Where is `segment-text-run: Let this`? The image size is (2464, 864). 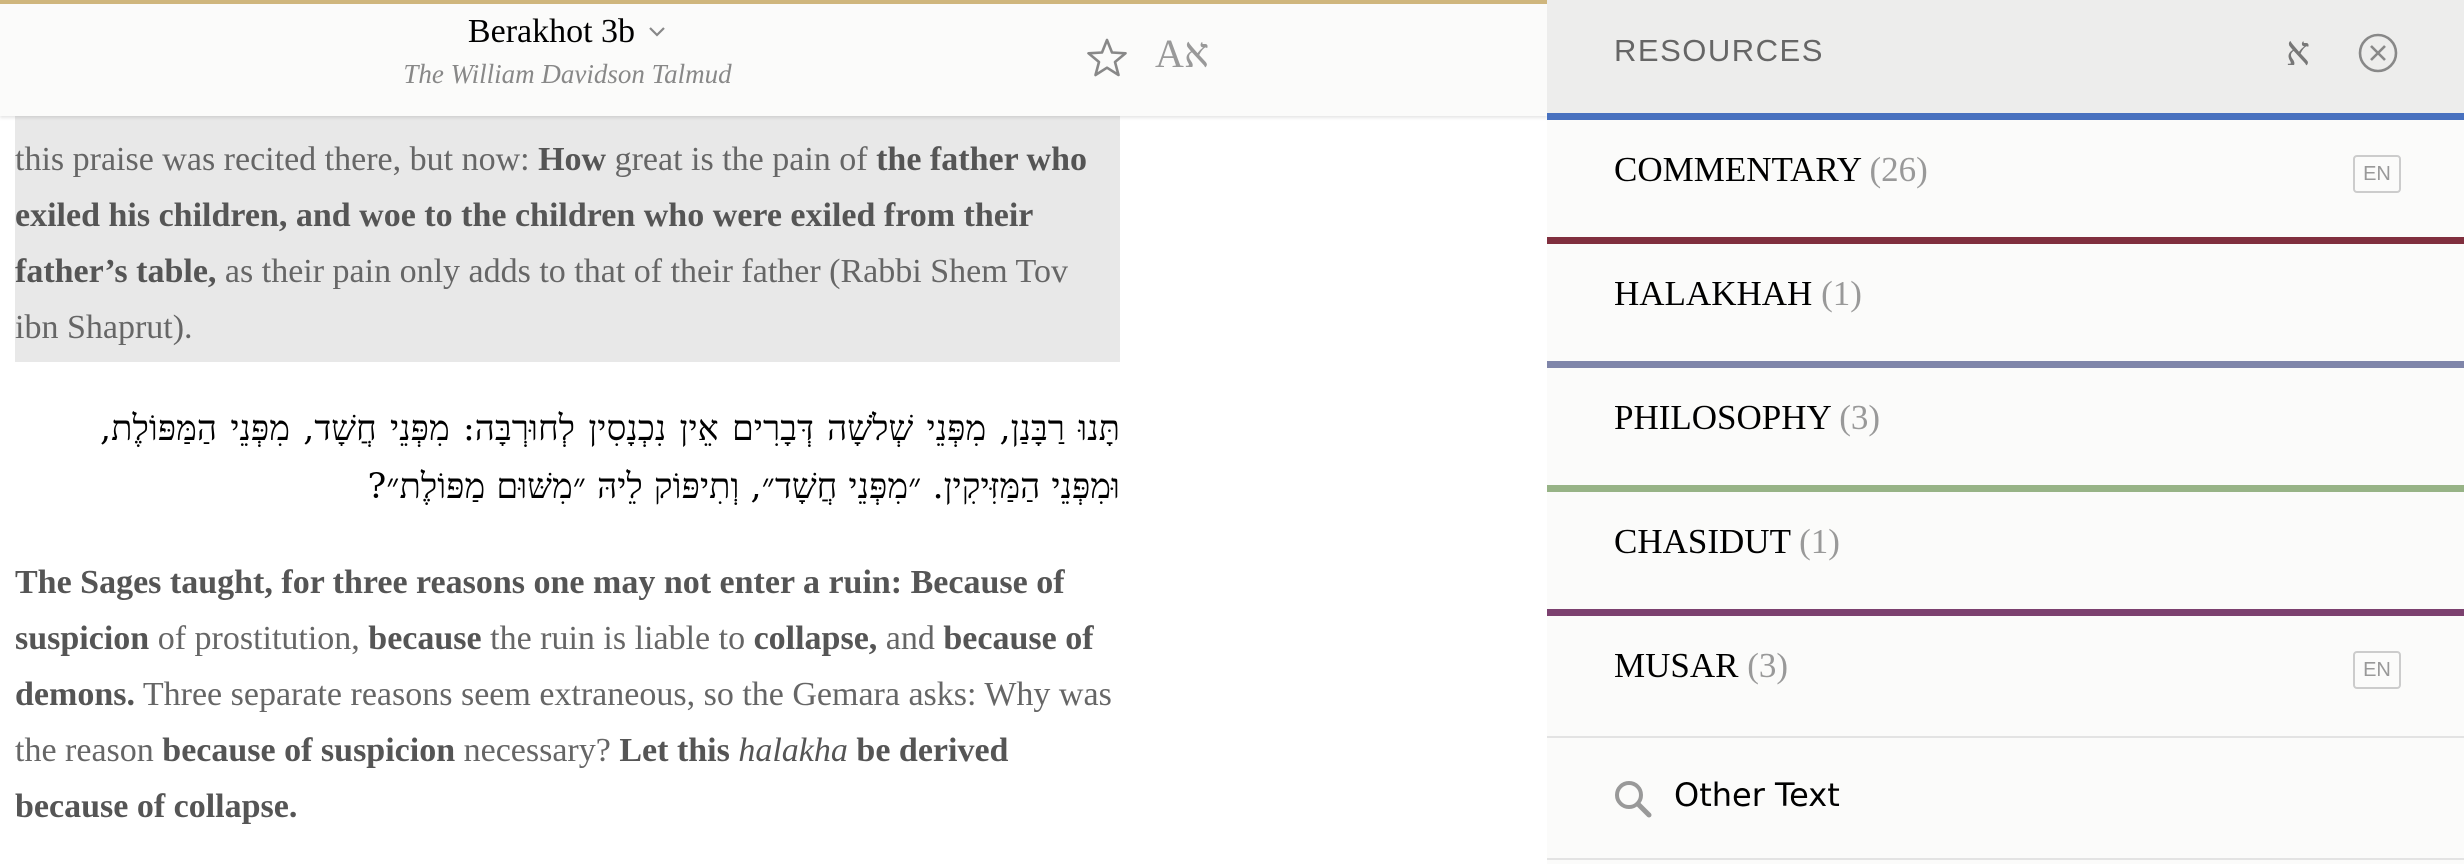
segment-text-run: Let this is located at coordinates (679, 750).